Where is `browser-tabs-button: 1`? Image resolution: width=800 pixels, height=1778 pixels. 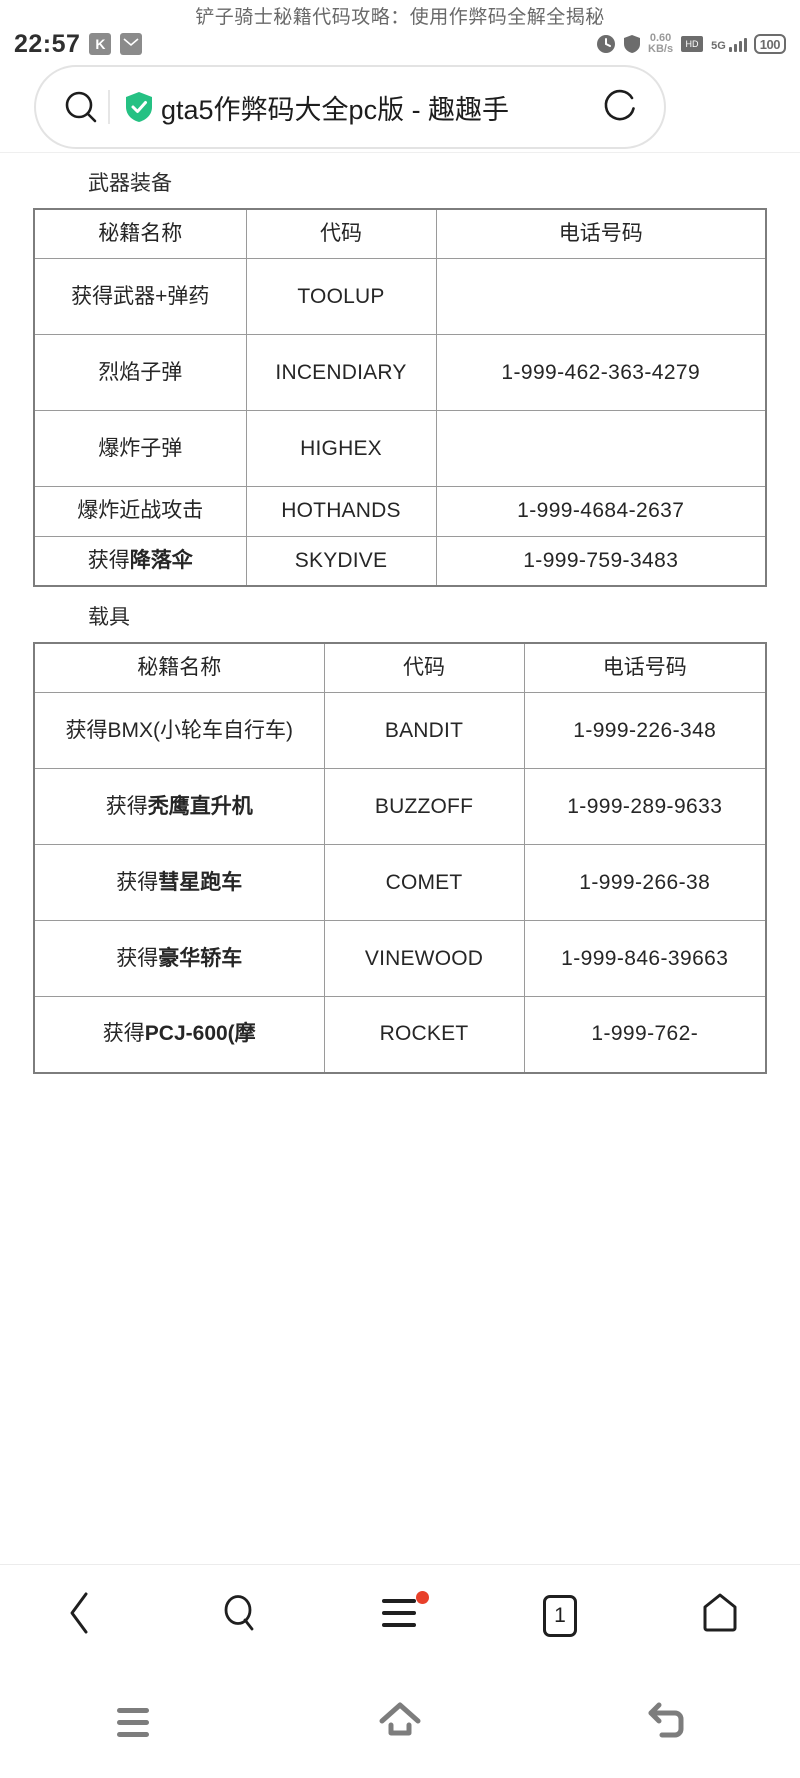 browser-tabs-button: 1 is located at coordinates (560, 1615).